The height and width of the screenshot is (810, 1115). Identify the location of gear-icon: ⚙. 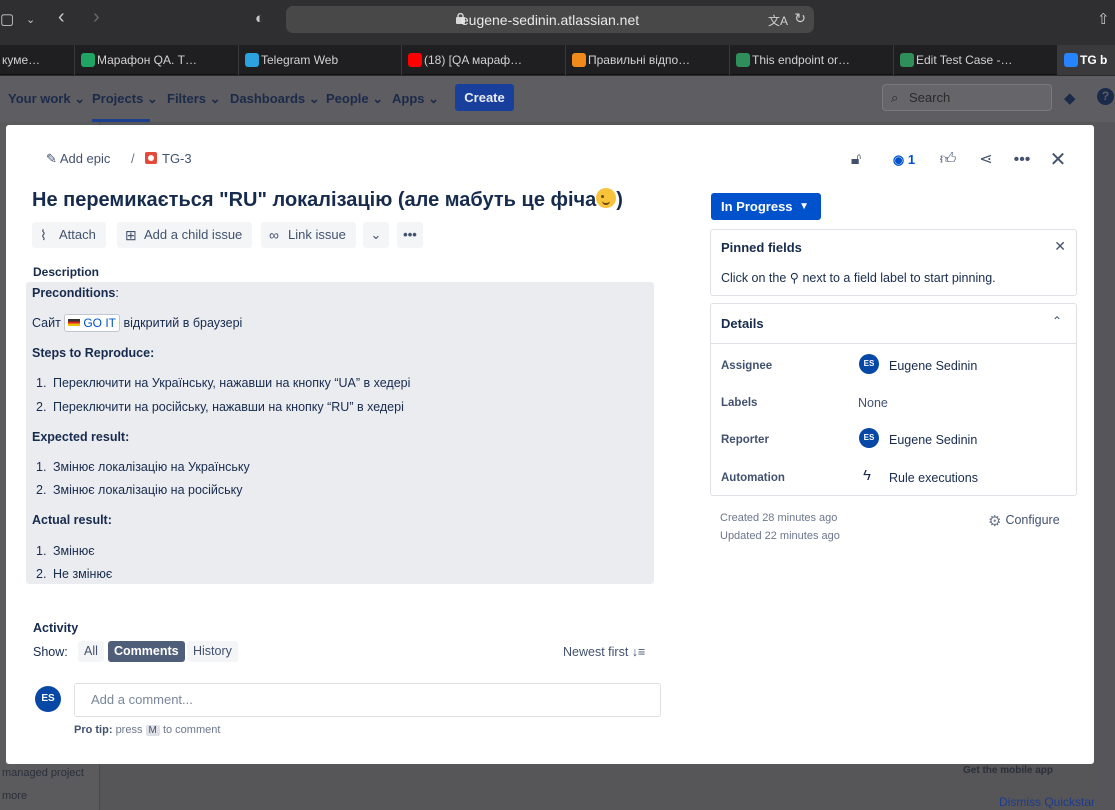
(995, 521).